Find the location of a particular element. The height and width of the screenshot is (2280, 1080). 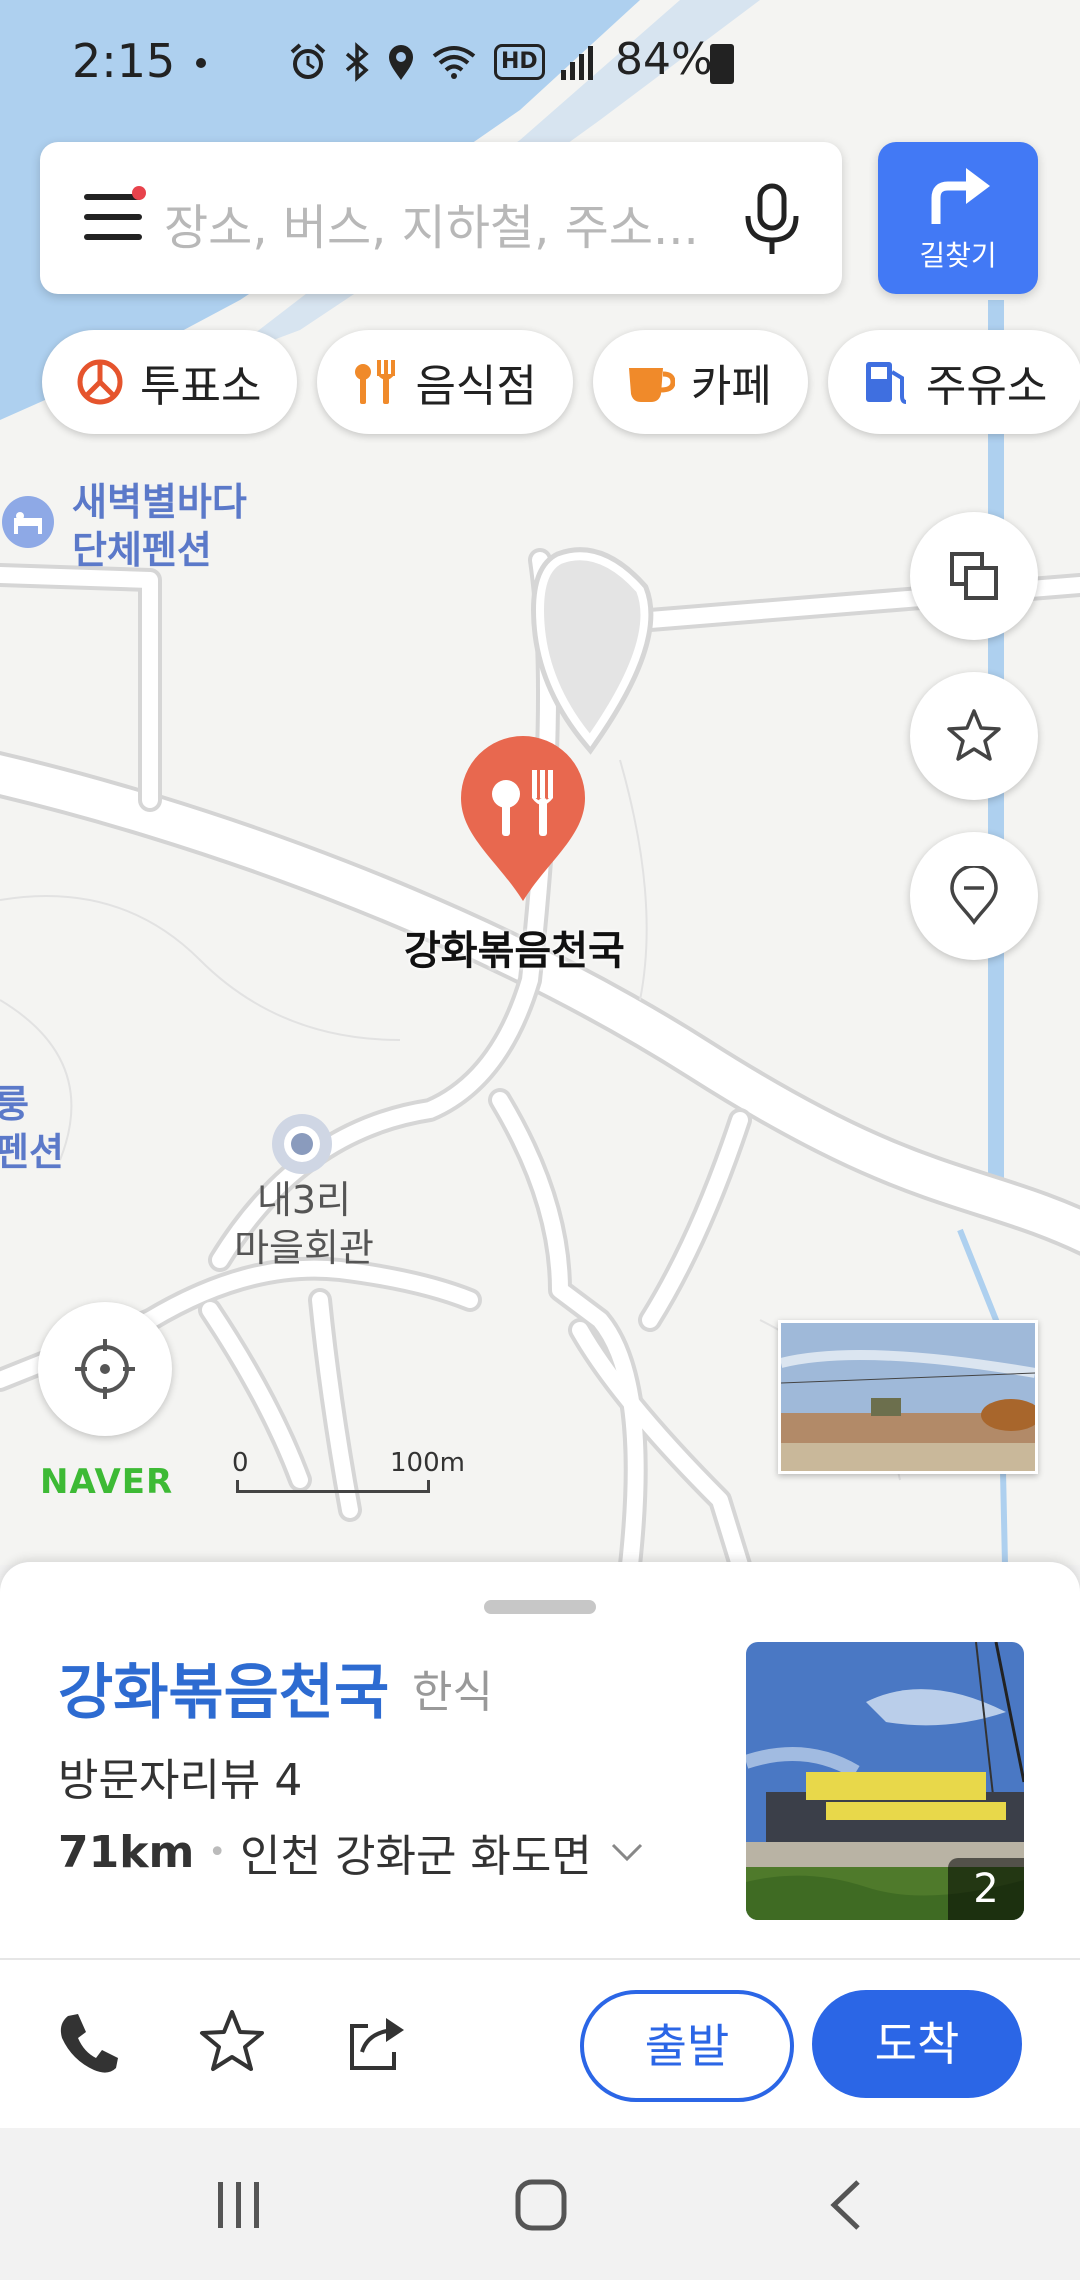

chip-label: 음식점 is located at coordinates (476, 386).